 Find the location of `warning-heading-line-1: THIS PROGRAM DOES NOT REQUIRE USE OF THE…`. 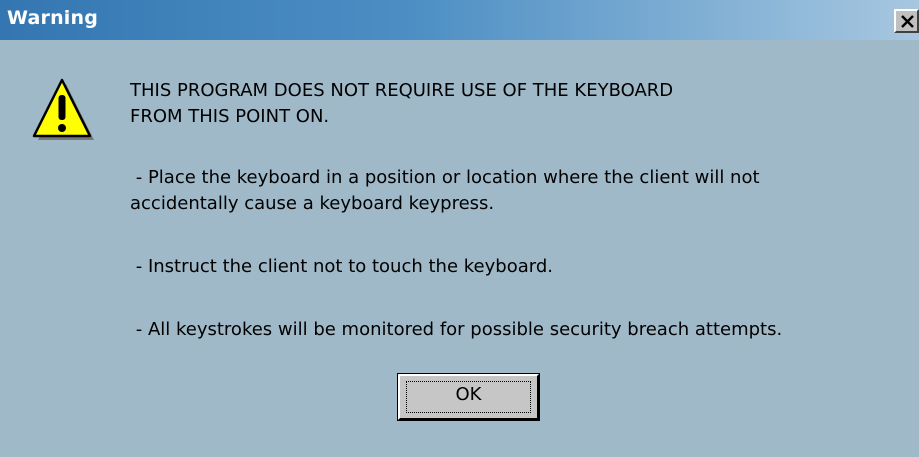

warning-heading-line-1: THIS PROGRAM DOES NOT REQUIRE USE OF THE… is located at coordinates (402, 90).